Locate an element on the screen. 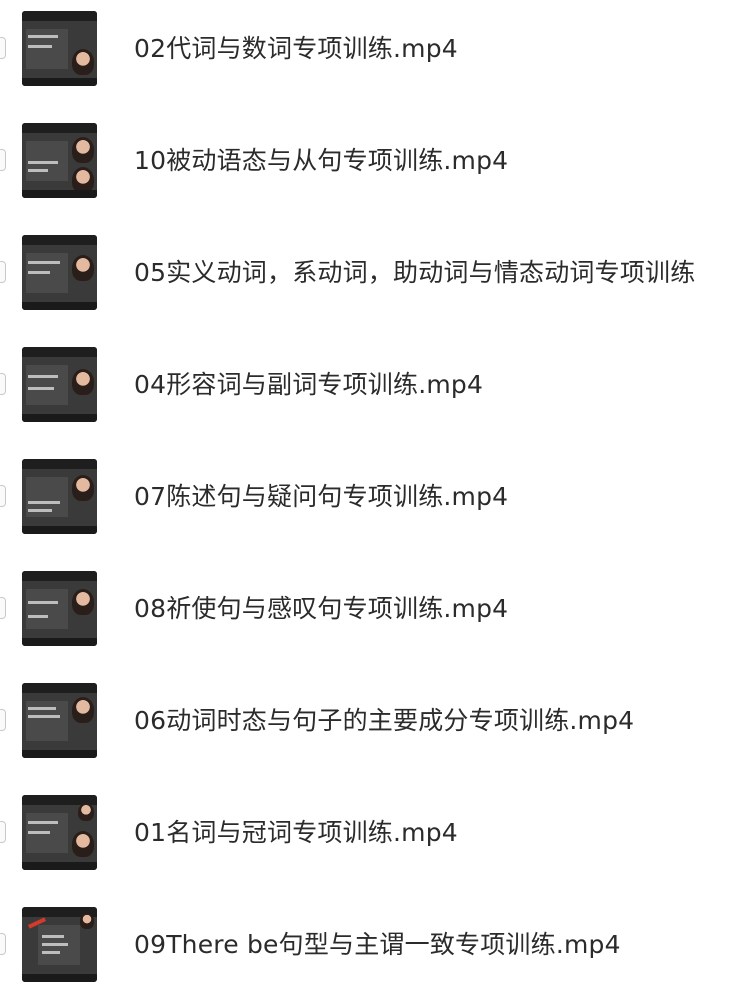  file-name: 10被动语态与从句专项训练.mp4 is located at coordinates (321, 161).